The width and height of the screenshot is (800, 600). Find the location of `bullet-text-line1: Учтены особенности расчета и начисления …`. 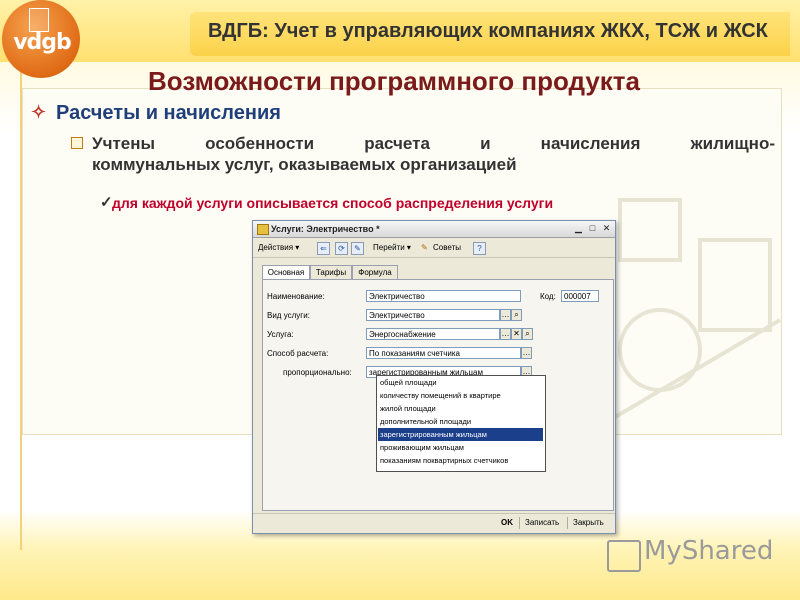

bullet-text-line1: Учтены особенности расчета и начисления … is located at coordinates (433, 143).